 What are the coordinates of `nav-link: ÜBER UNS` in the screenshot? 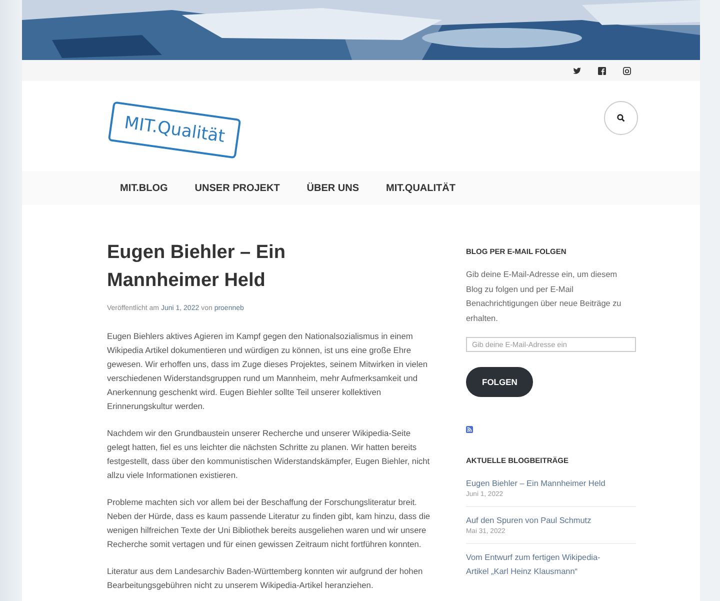 It's located at (333, 188).